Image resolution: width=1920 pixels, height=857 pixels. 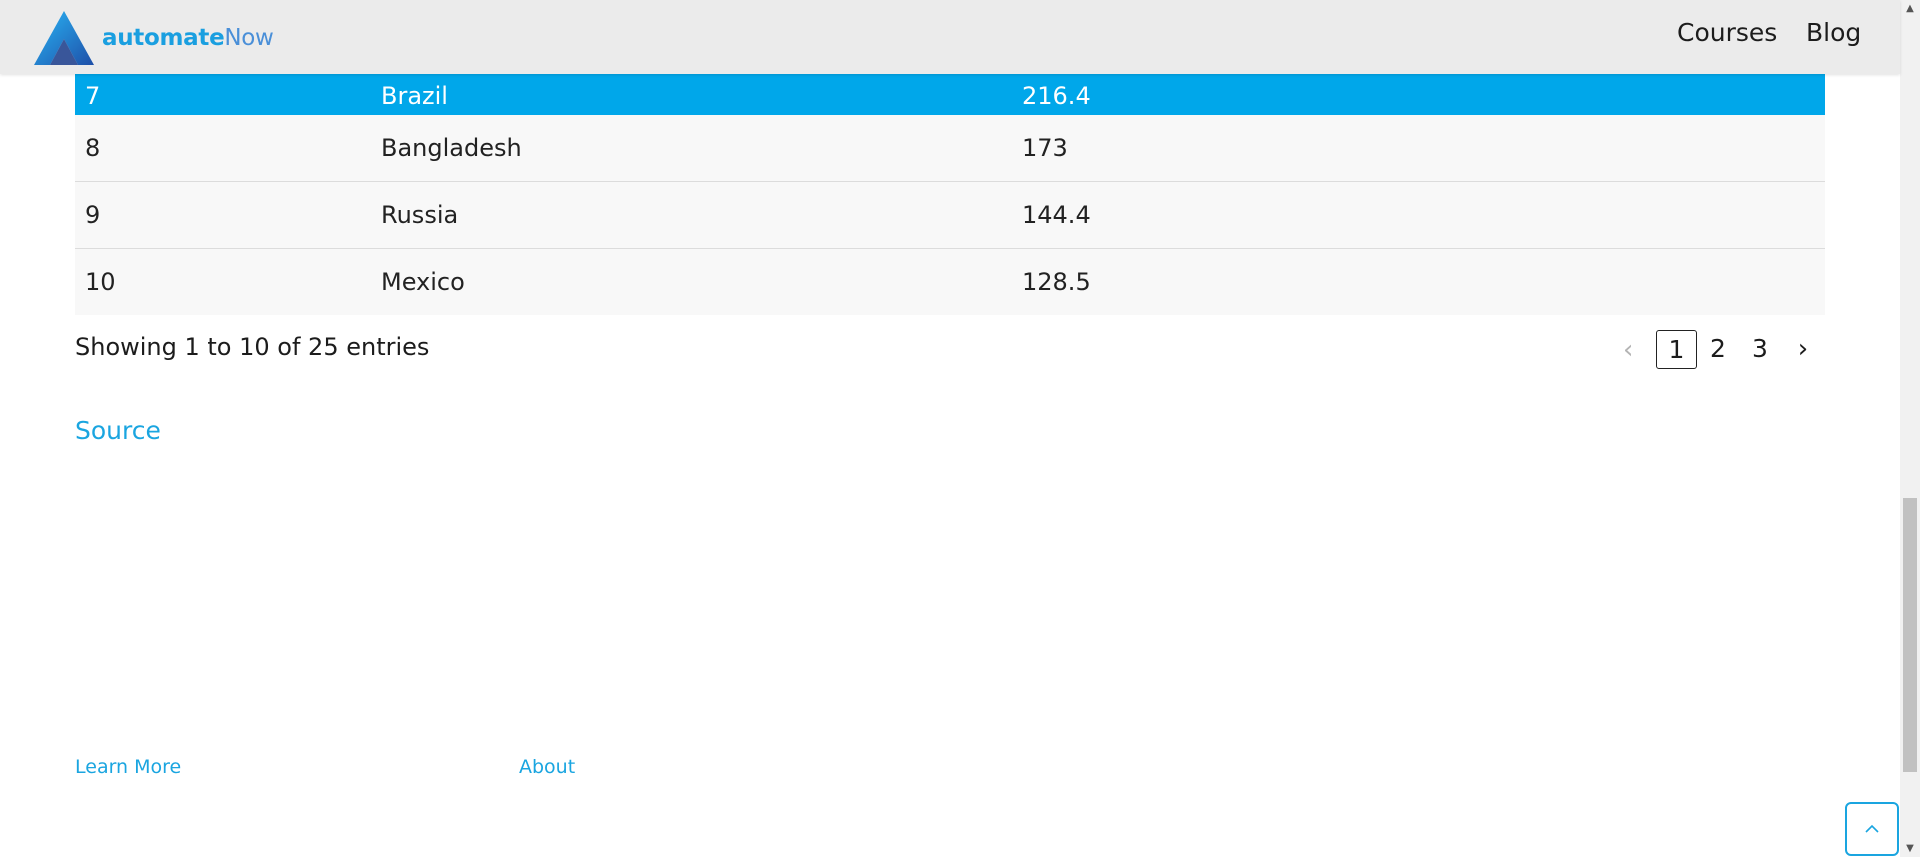 I want to click on source-link: Source, so click(x=118, y=430).